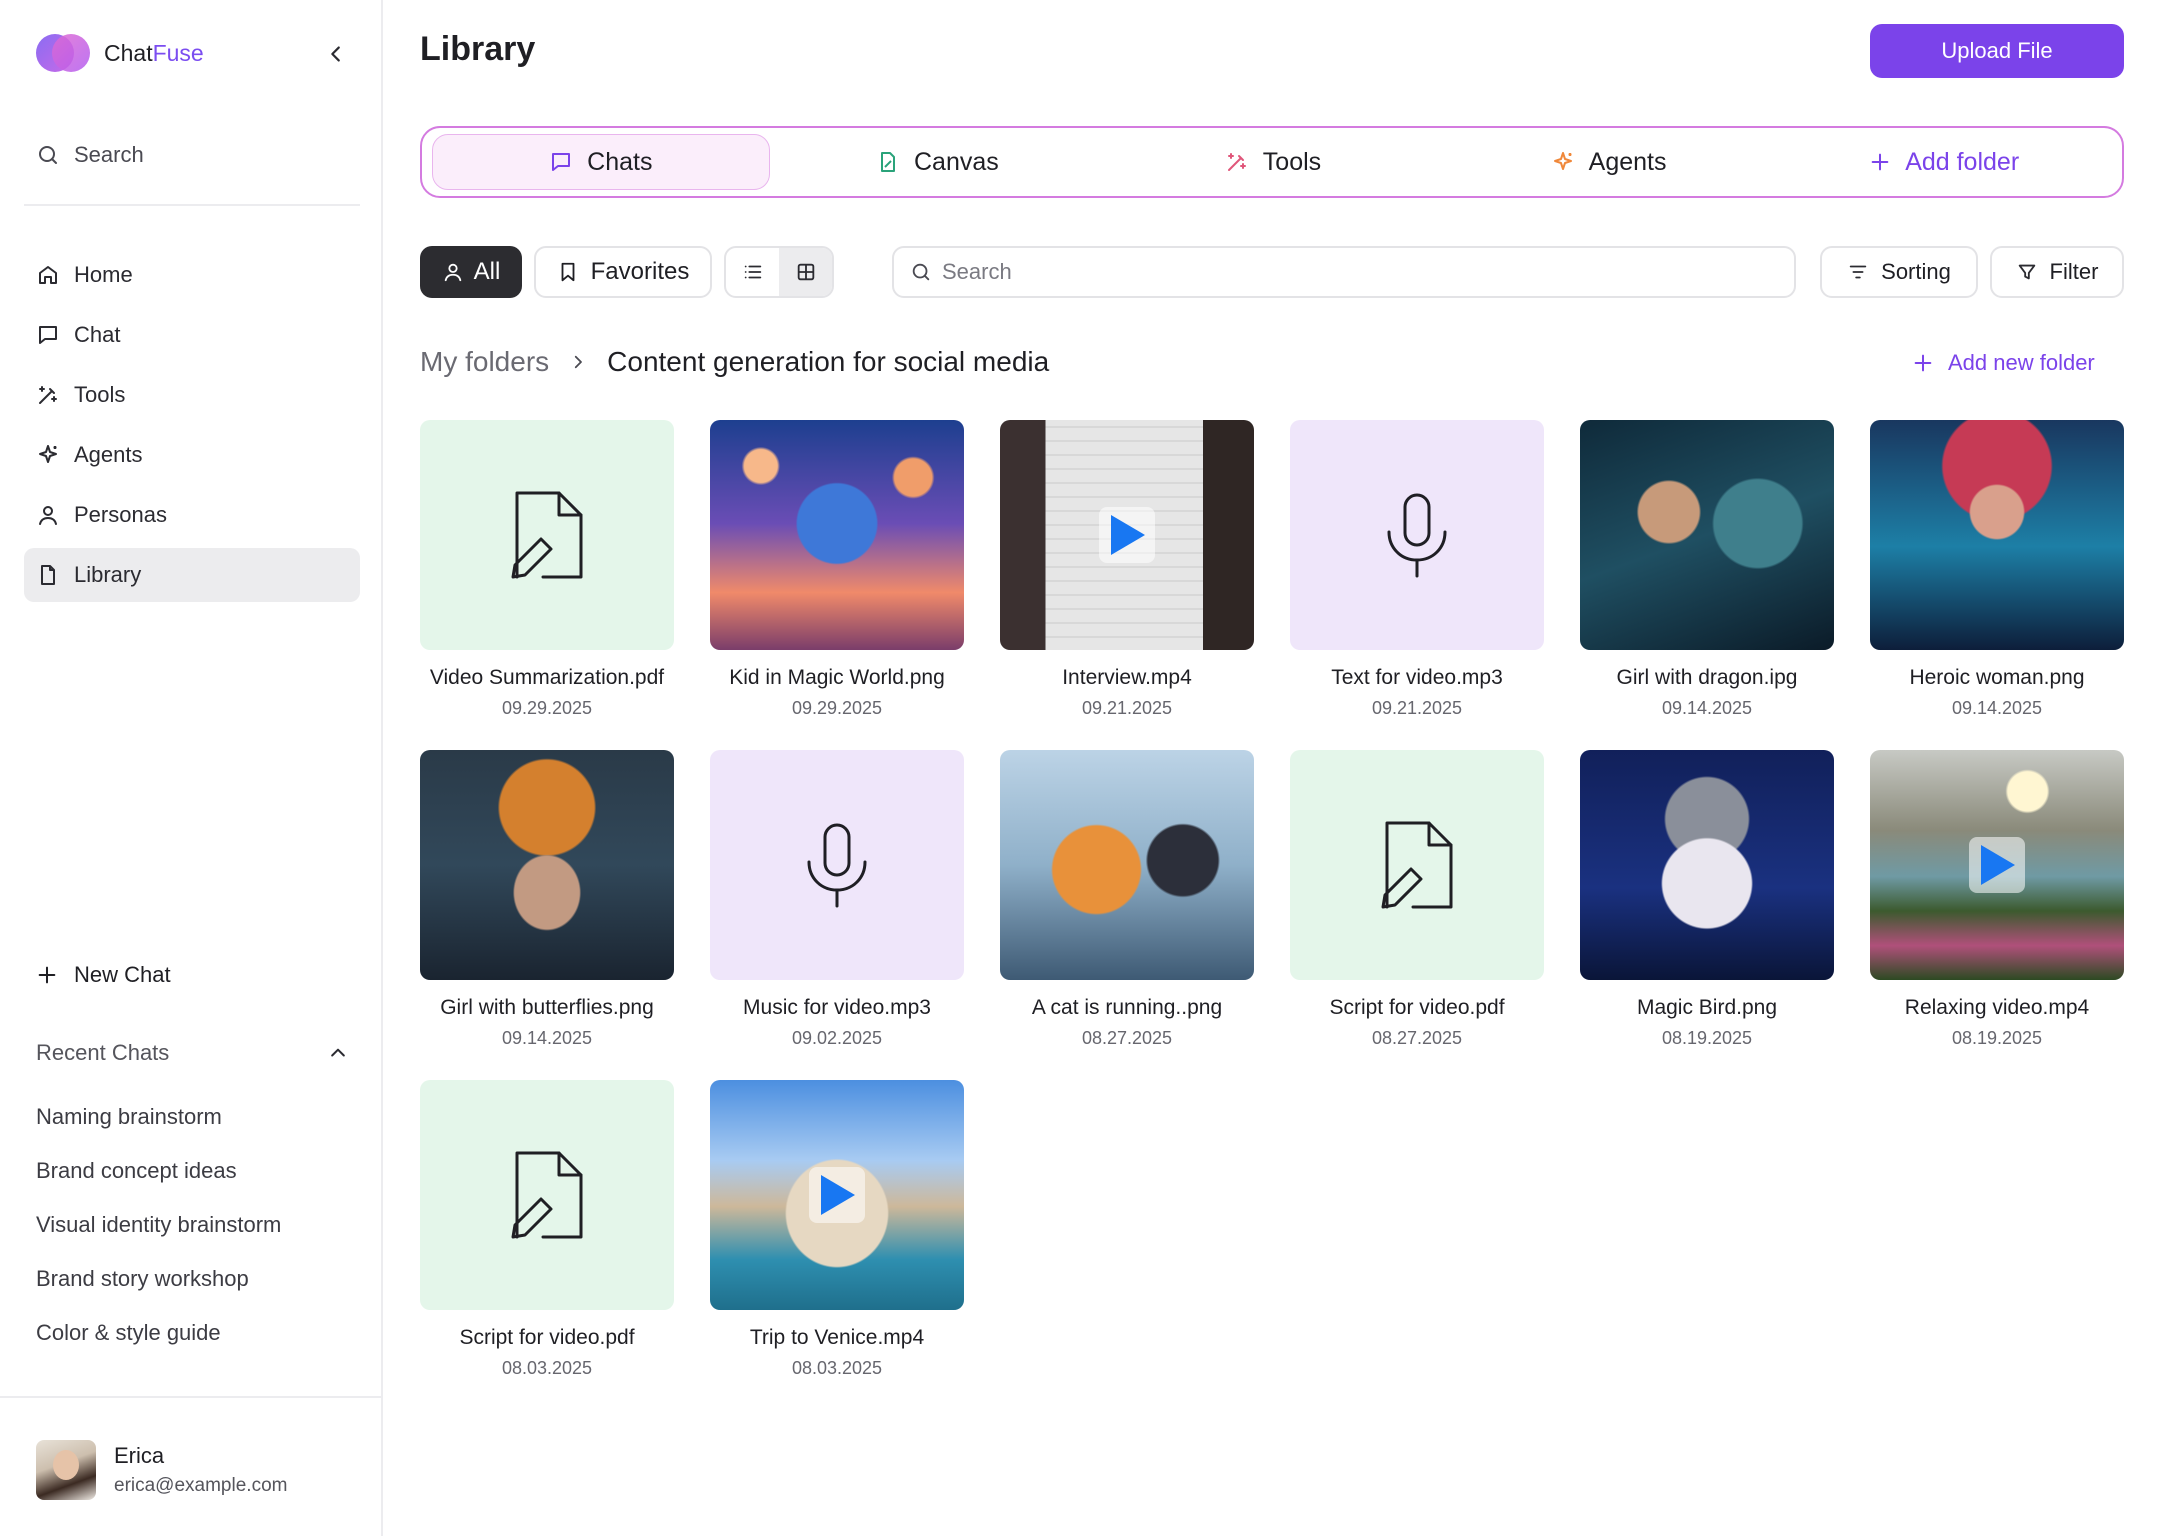  What do you see at coordinates (1997, 51) in the screenshot?
I see `upload-file-button: Upload File` at bounding box center [1997, 51].